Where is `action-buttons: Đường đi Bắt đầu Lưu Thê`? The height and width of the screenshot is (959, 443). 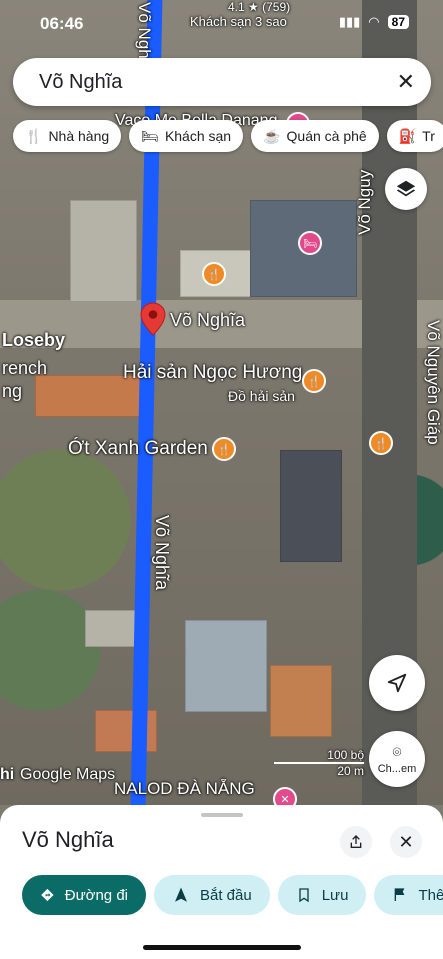 action-buttons: Đường đi Bắt đầu Lưu Thê is located at coordinates (232, 895).